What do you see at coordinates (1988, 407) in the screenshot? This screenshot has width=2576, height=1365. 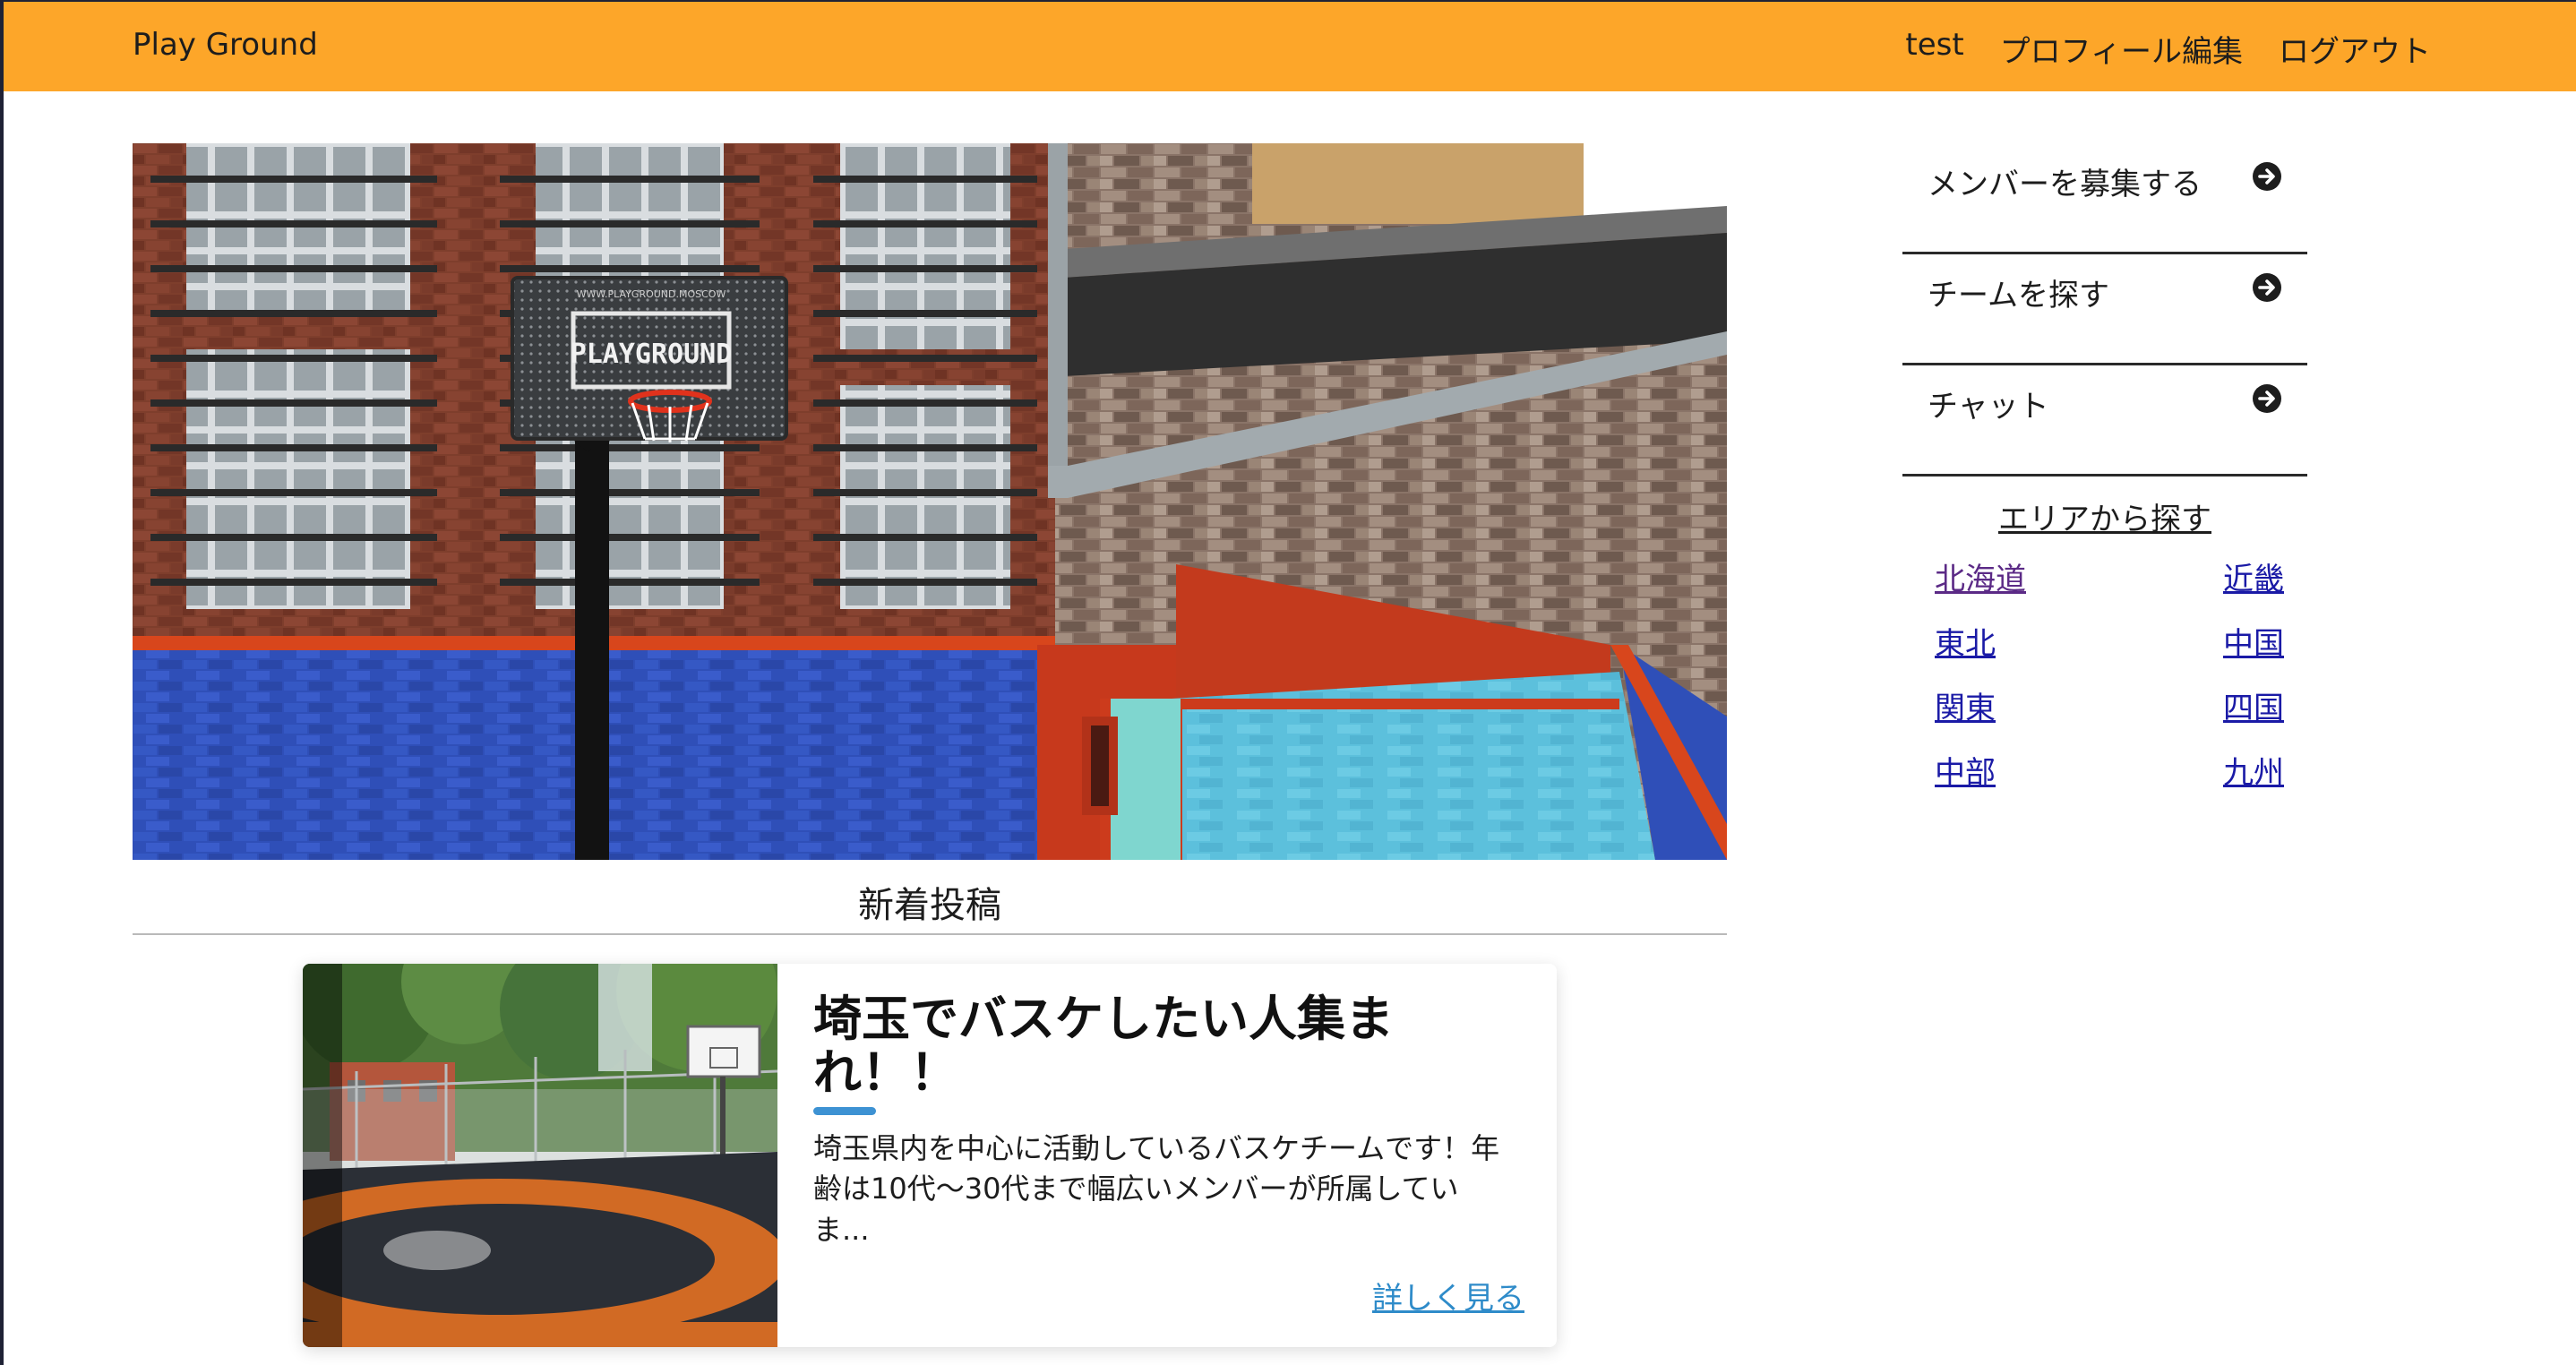 I see `sidebar-item-label: チャット` at bounding box center [1988, 407].